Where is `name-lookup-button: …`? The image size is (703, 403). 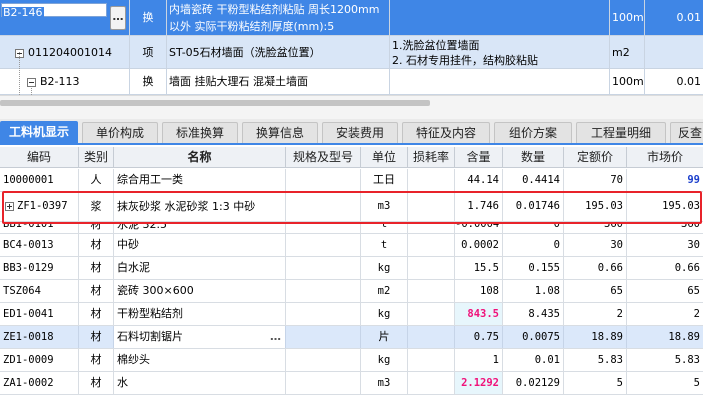
name-lookup-button: … is located at coordinates (275, 337).